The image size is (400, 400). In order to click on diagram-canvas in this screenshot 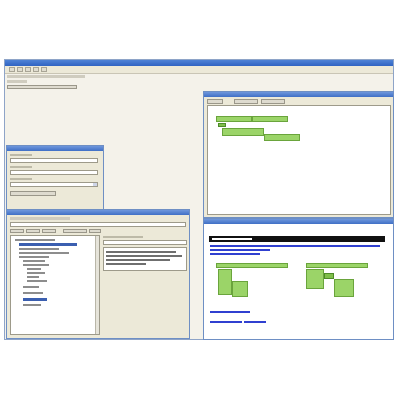, I will do `click(299, 160)`.